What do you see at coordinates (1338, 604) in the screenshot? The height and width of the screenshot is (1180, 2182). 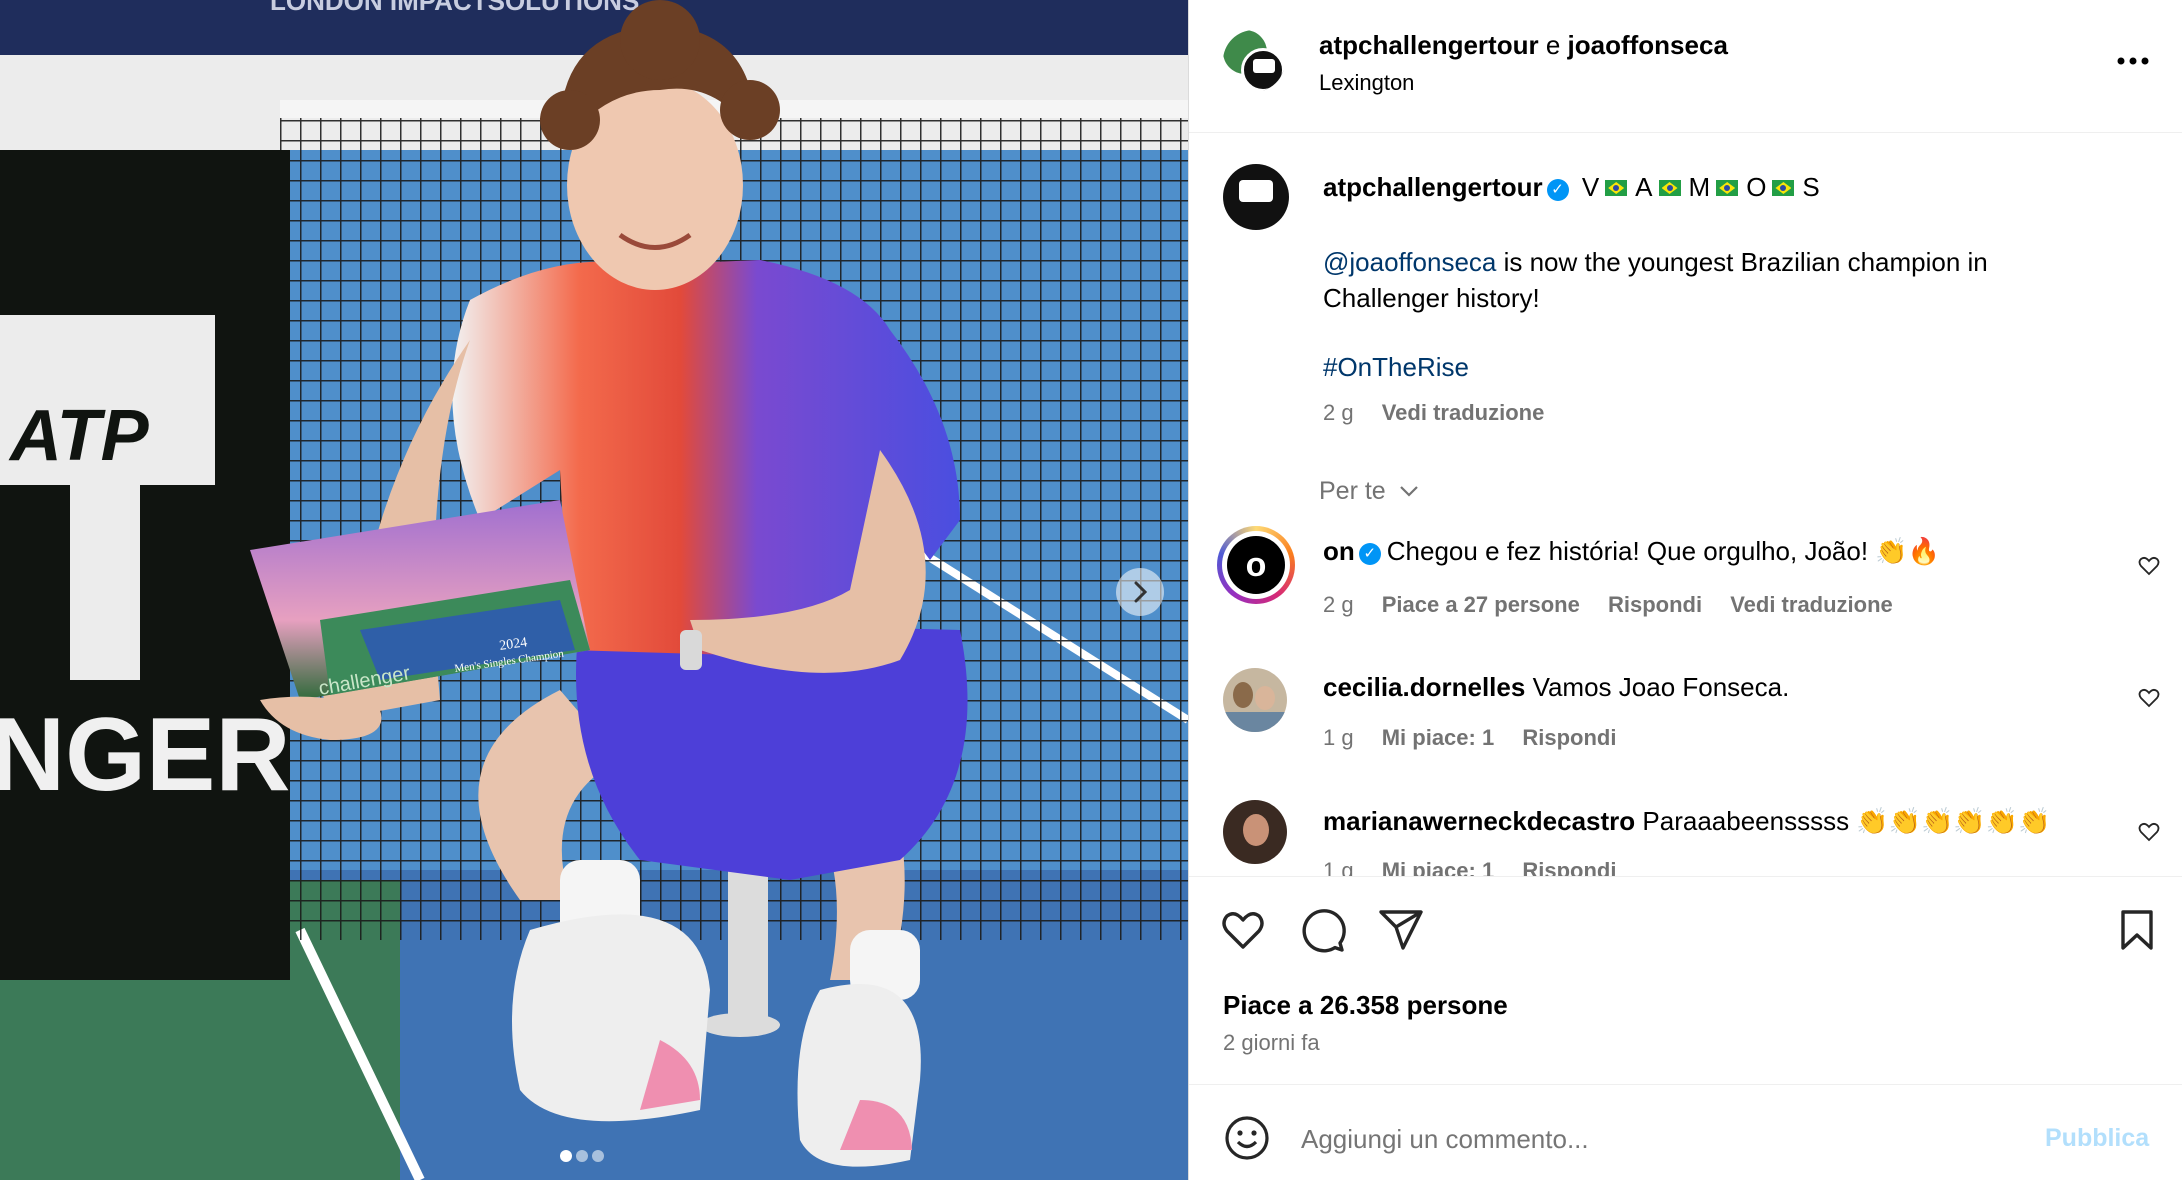 I see `comment-time: 2 g` at bounding box center [1338, 604].